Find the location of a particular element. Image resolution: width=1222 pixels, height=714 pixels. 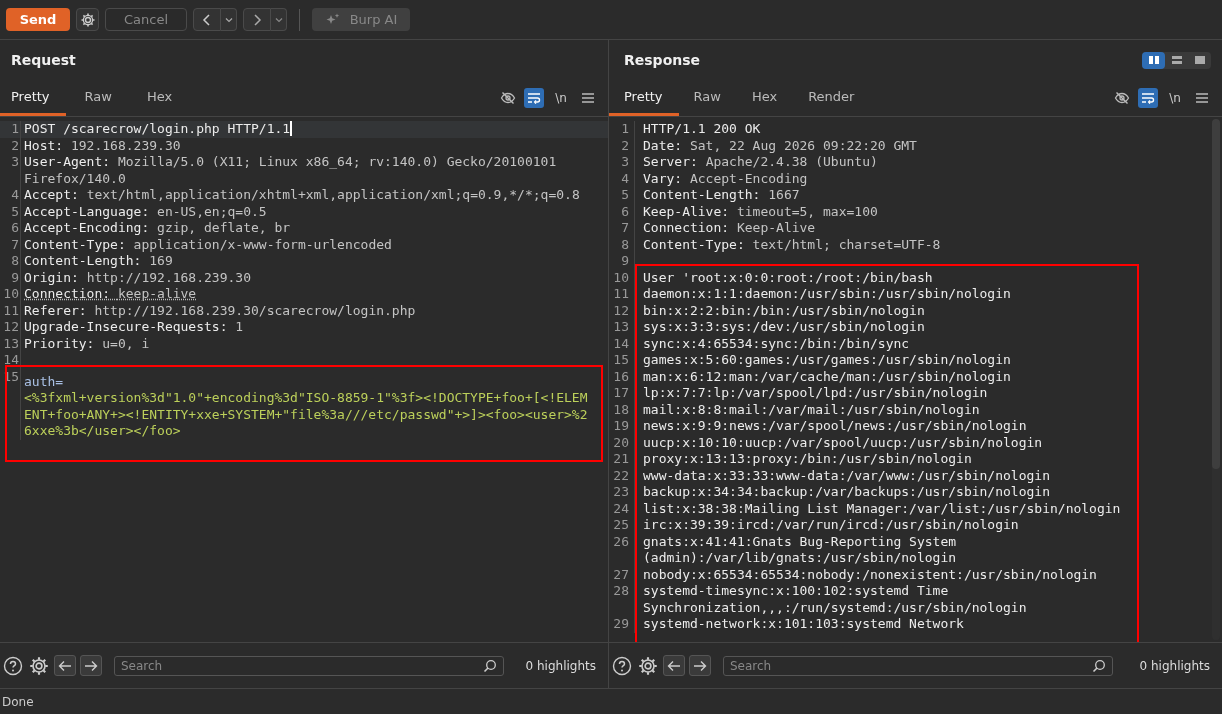

line-number: 2 is located at coordinates (10, 145).